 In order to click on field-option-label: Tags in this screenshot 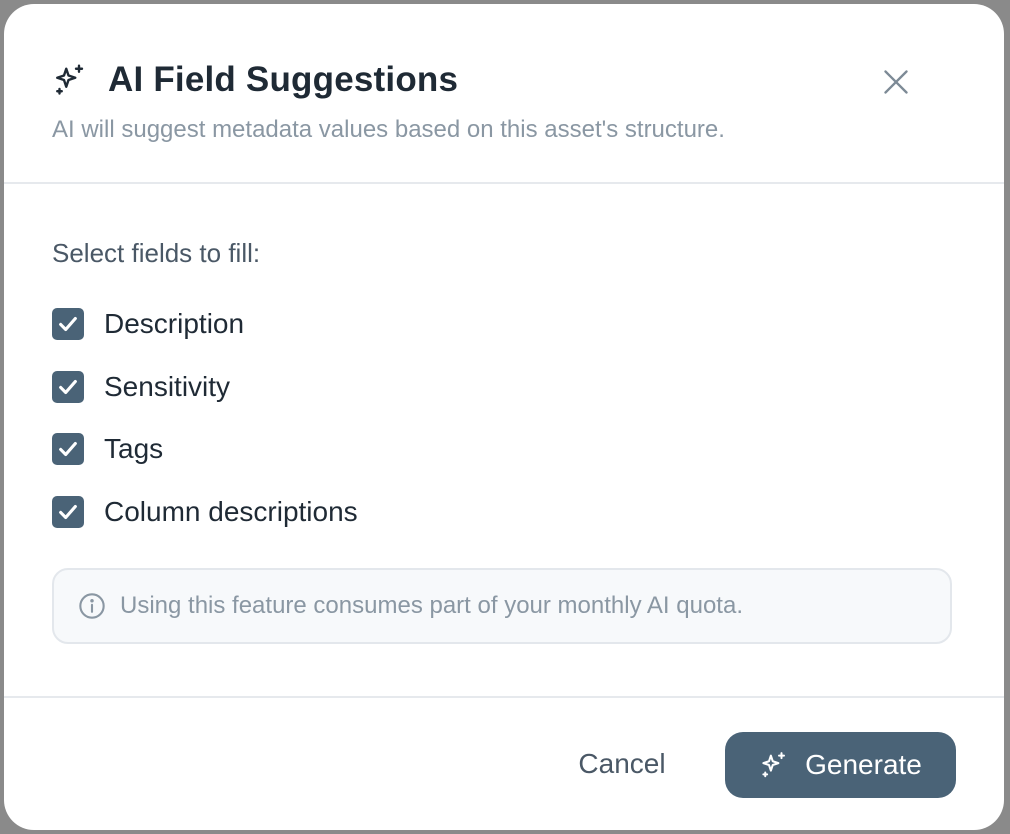, I will do `click(134, 448)`.